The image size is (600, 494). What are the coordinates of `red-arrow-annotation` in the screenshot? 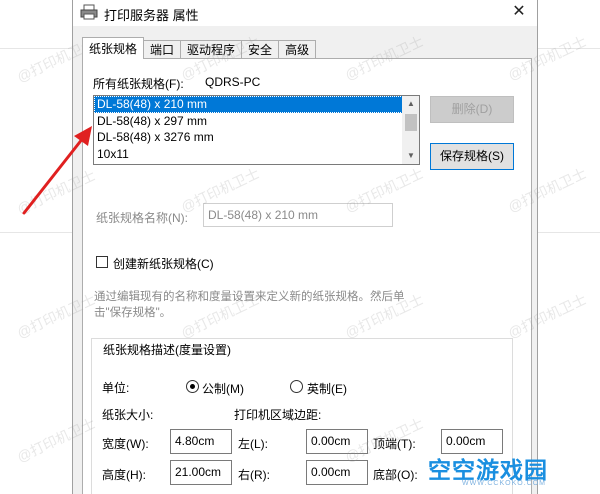 It's located at (57, 170).